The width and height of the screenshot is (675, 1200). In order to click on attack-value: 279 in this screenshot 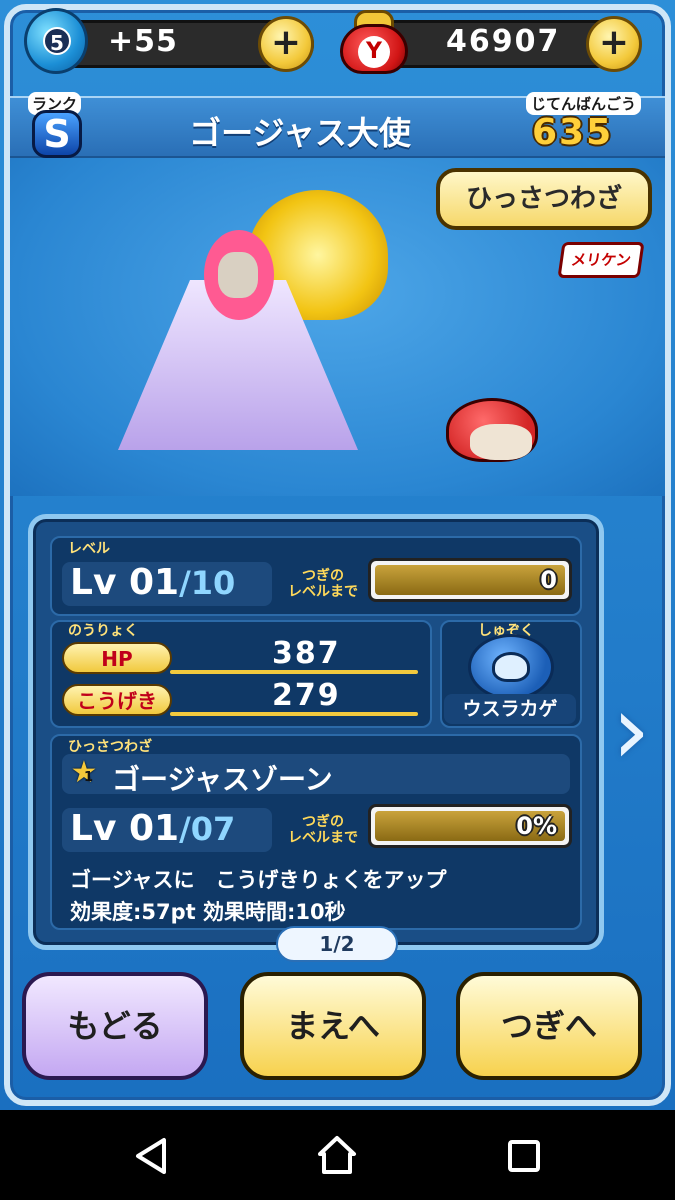, I will do `click(306, 695)`.